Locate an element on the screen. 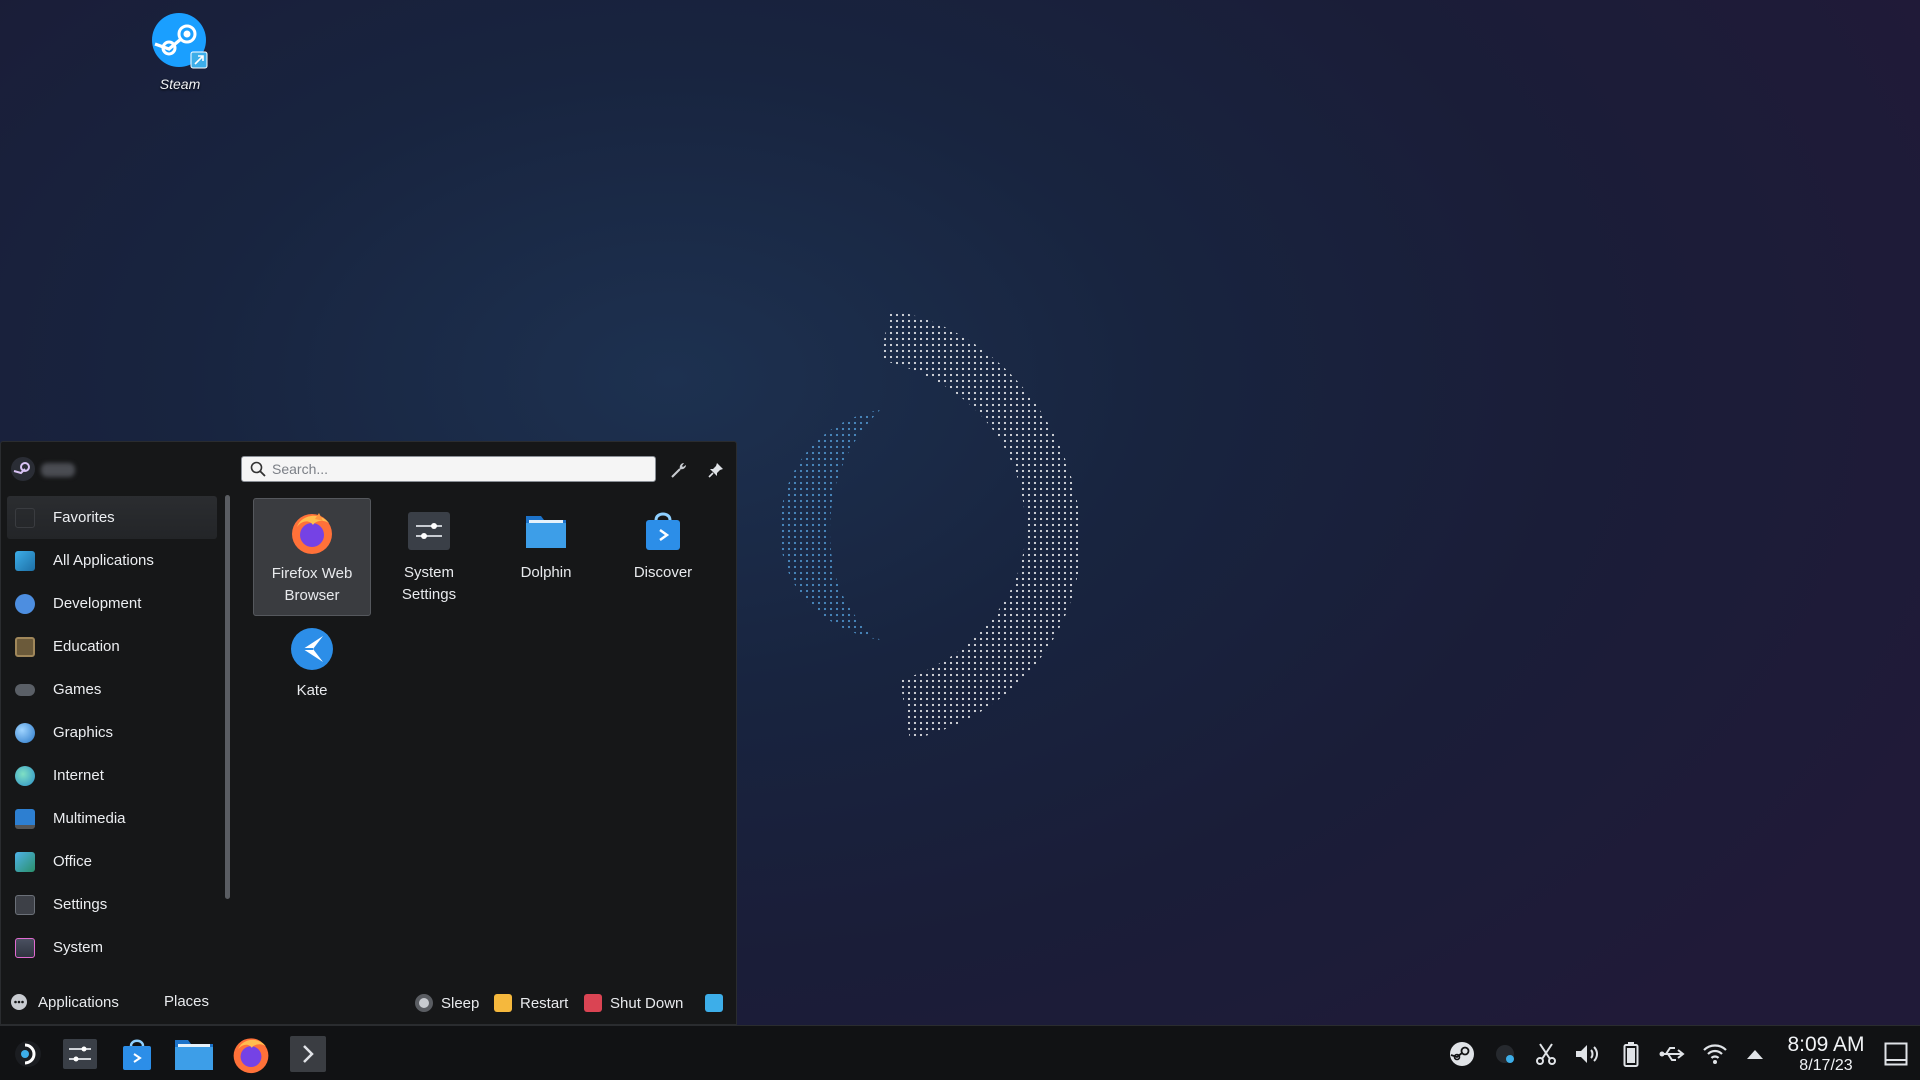  restart-button: Restart is located at coordinates (531, 1003).